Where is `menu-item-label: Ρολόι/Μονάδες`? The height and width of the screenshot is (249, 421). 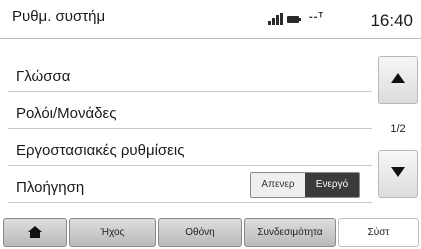 menu-item-label: Ρολόι/Μονάδες is located at coordinates (66, 113).